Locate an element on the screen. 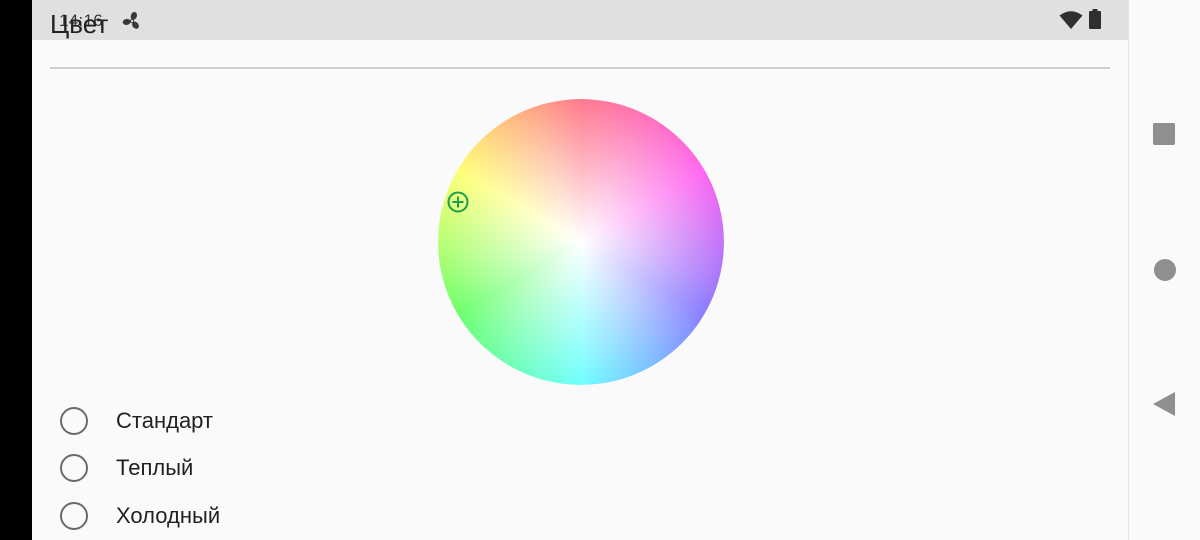 The width and height of the screenshot is (1200, 540). radio-label: Стандарт is located at coordinates (165, 420).